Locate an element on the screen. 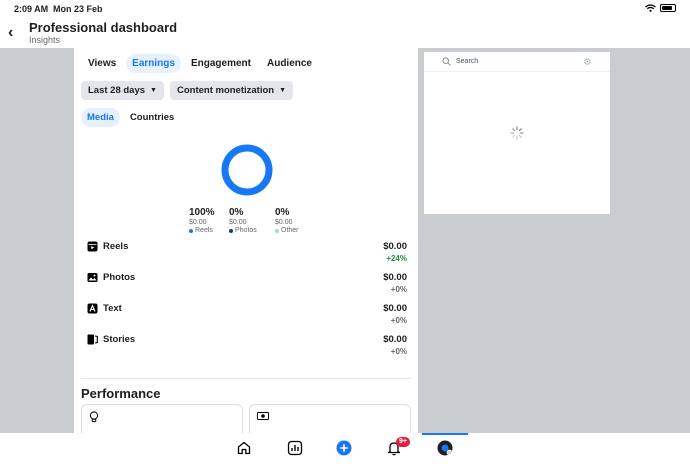 The width and height of the screenshot is (690, 475). dashboard-icon is located at coordinates (295, 448).